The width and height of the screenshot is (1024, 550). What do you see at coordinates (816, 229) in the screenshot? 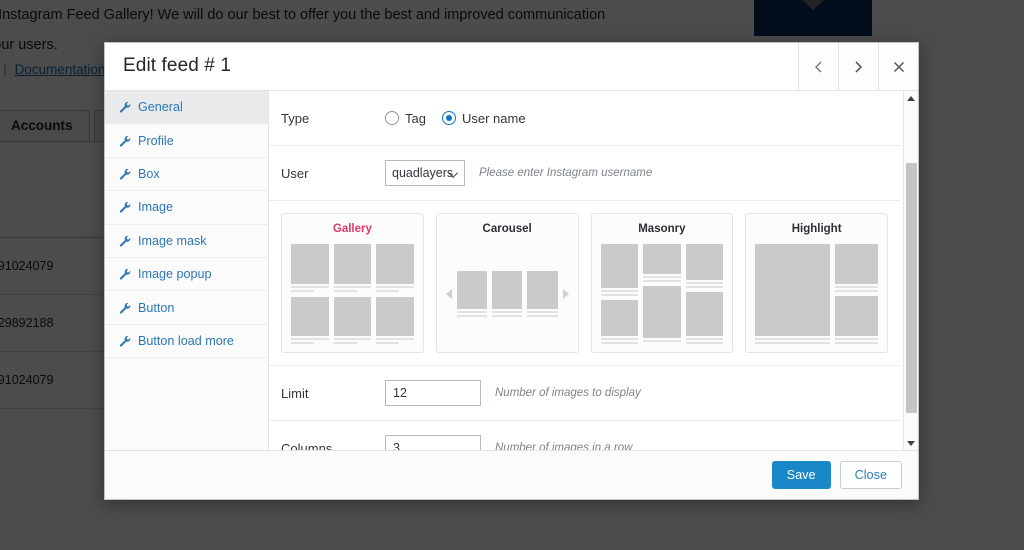
I see `layout-card-title: Highlight` at bounding box center [816, 229].